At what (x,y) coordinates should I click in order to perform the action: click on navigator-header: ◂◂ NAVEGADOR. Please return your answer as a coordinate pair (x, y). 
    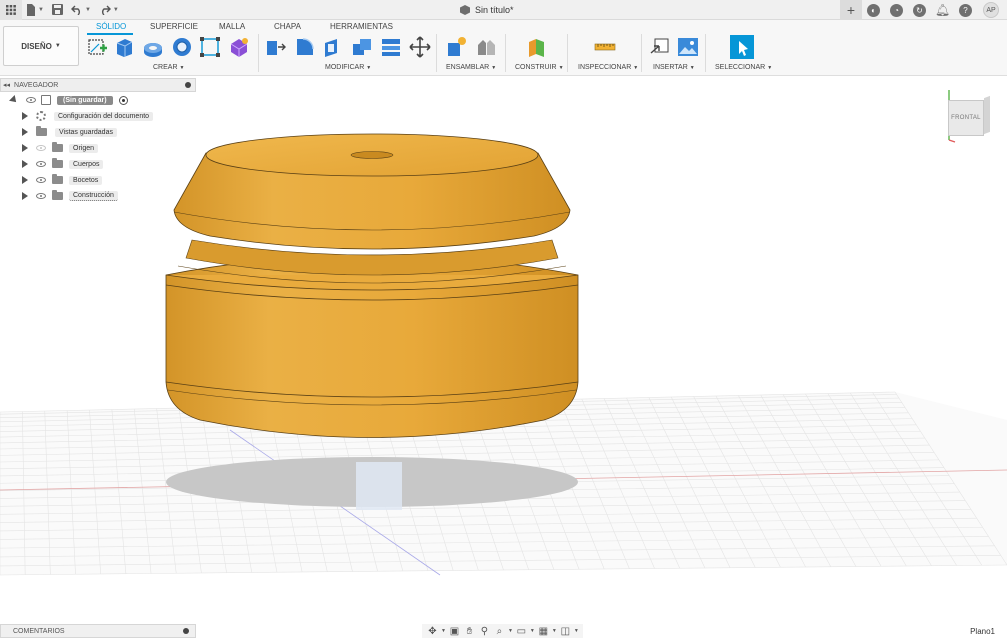
    Looking at the image, I should click on (98, 85).